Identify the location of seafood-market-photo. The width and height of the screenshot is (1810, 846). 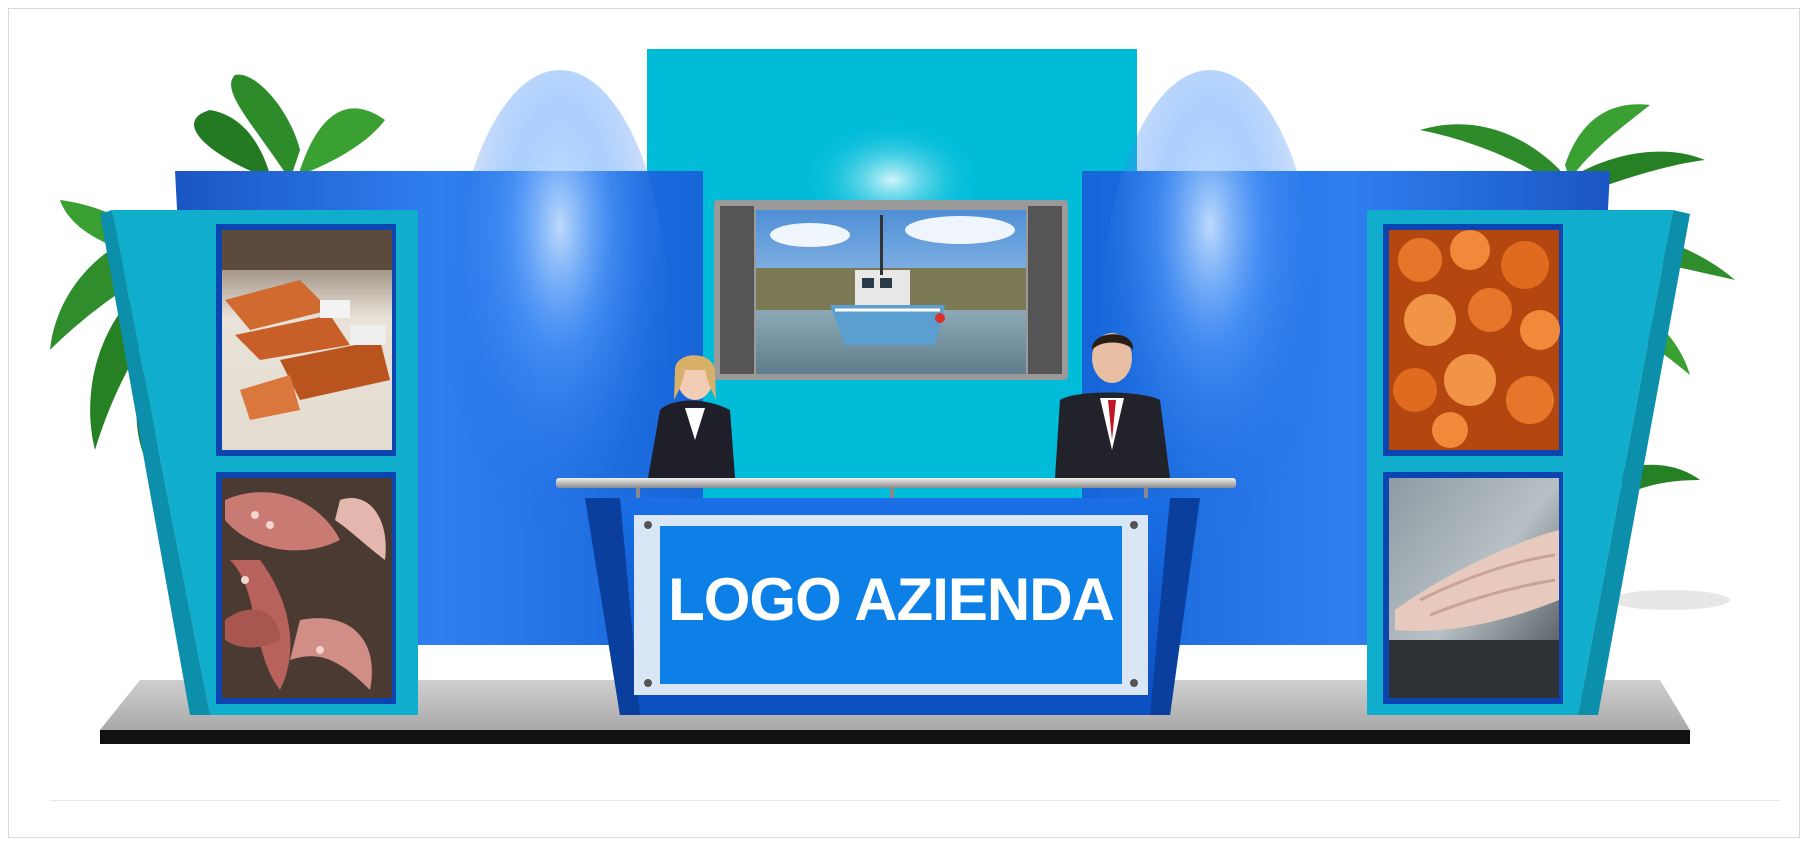
(306, 340).